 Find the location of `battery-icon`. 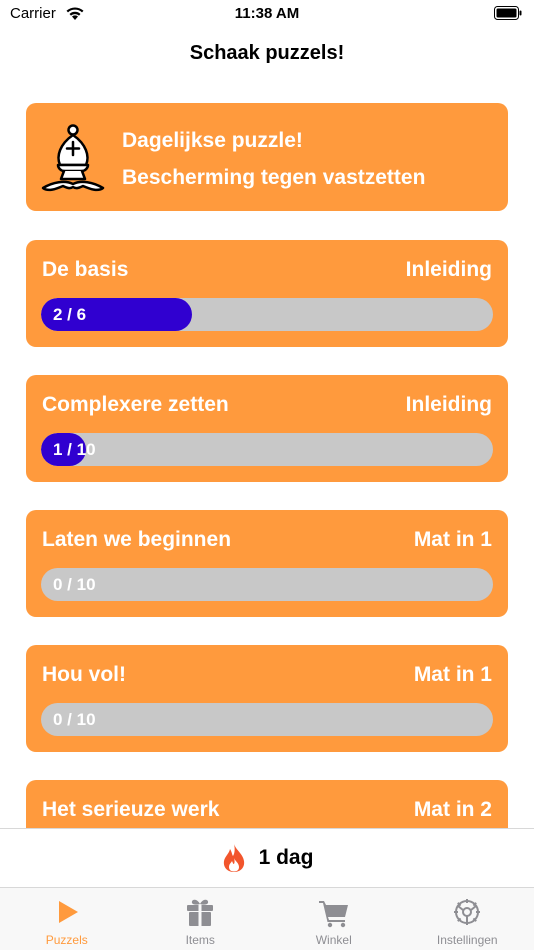

battery-icon is located at coordinates (508, 13).